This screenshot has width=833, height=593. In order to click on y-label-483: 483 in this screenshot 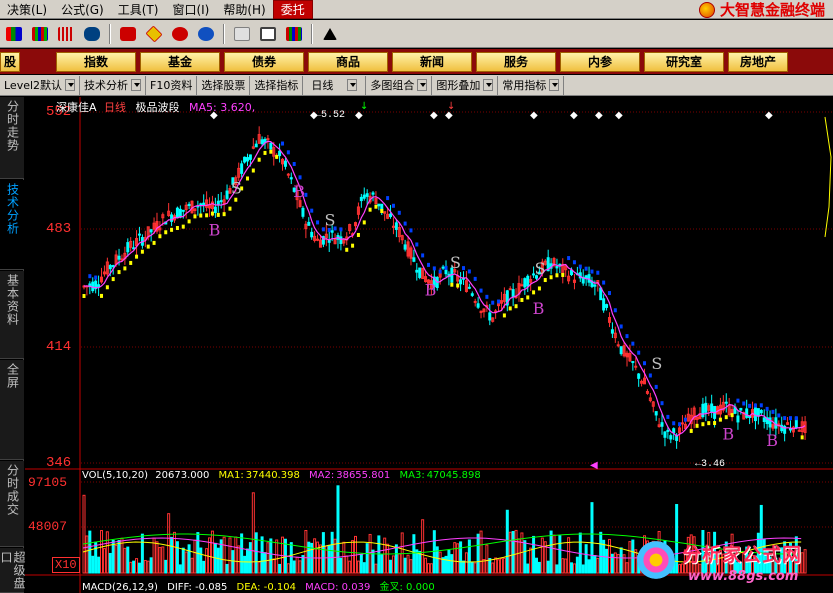, I will do `click(59, 229)`.